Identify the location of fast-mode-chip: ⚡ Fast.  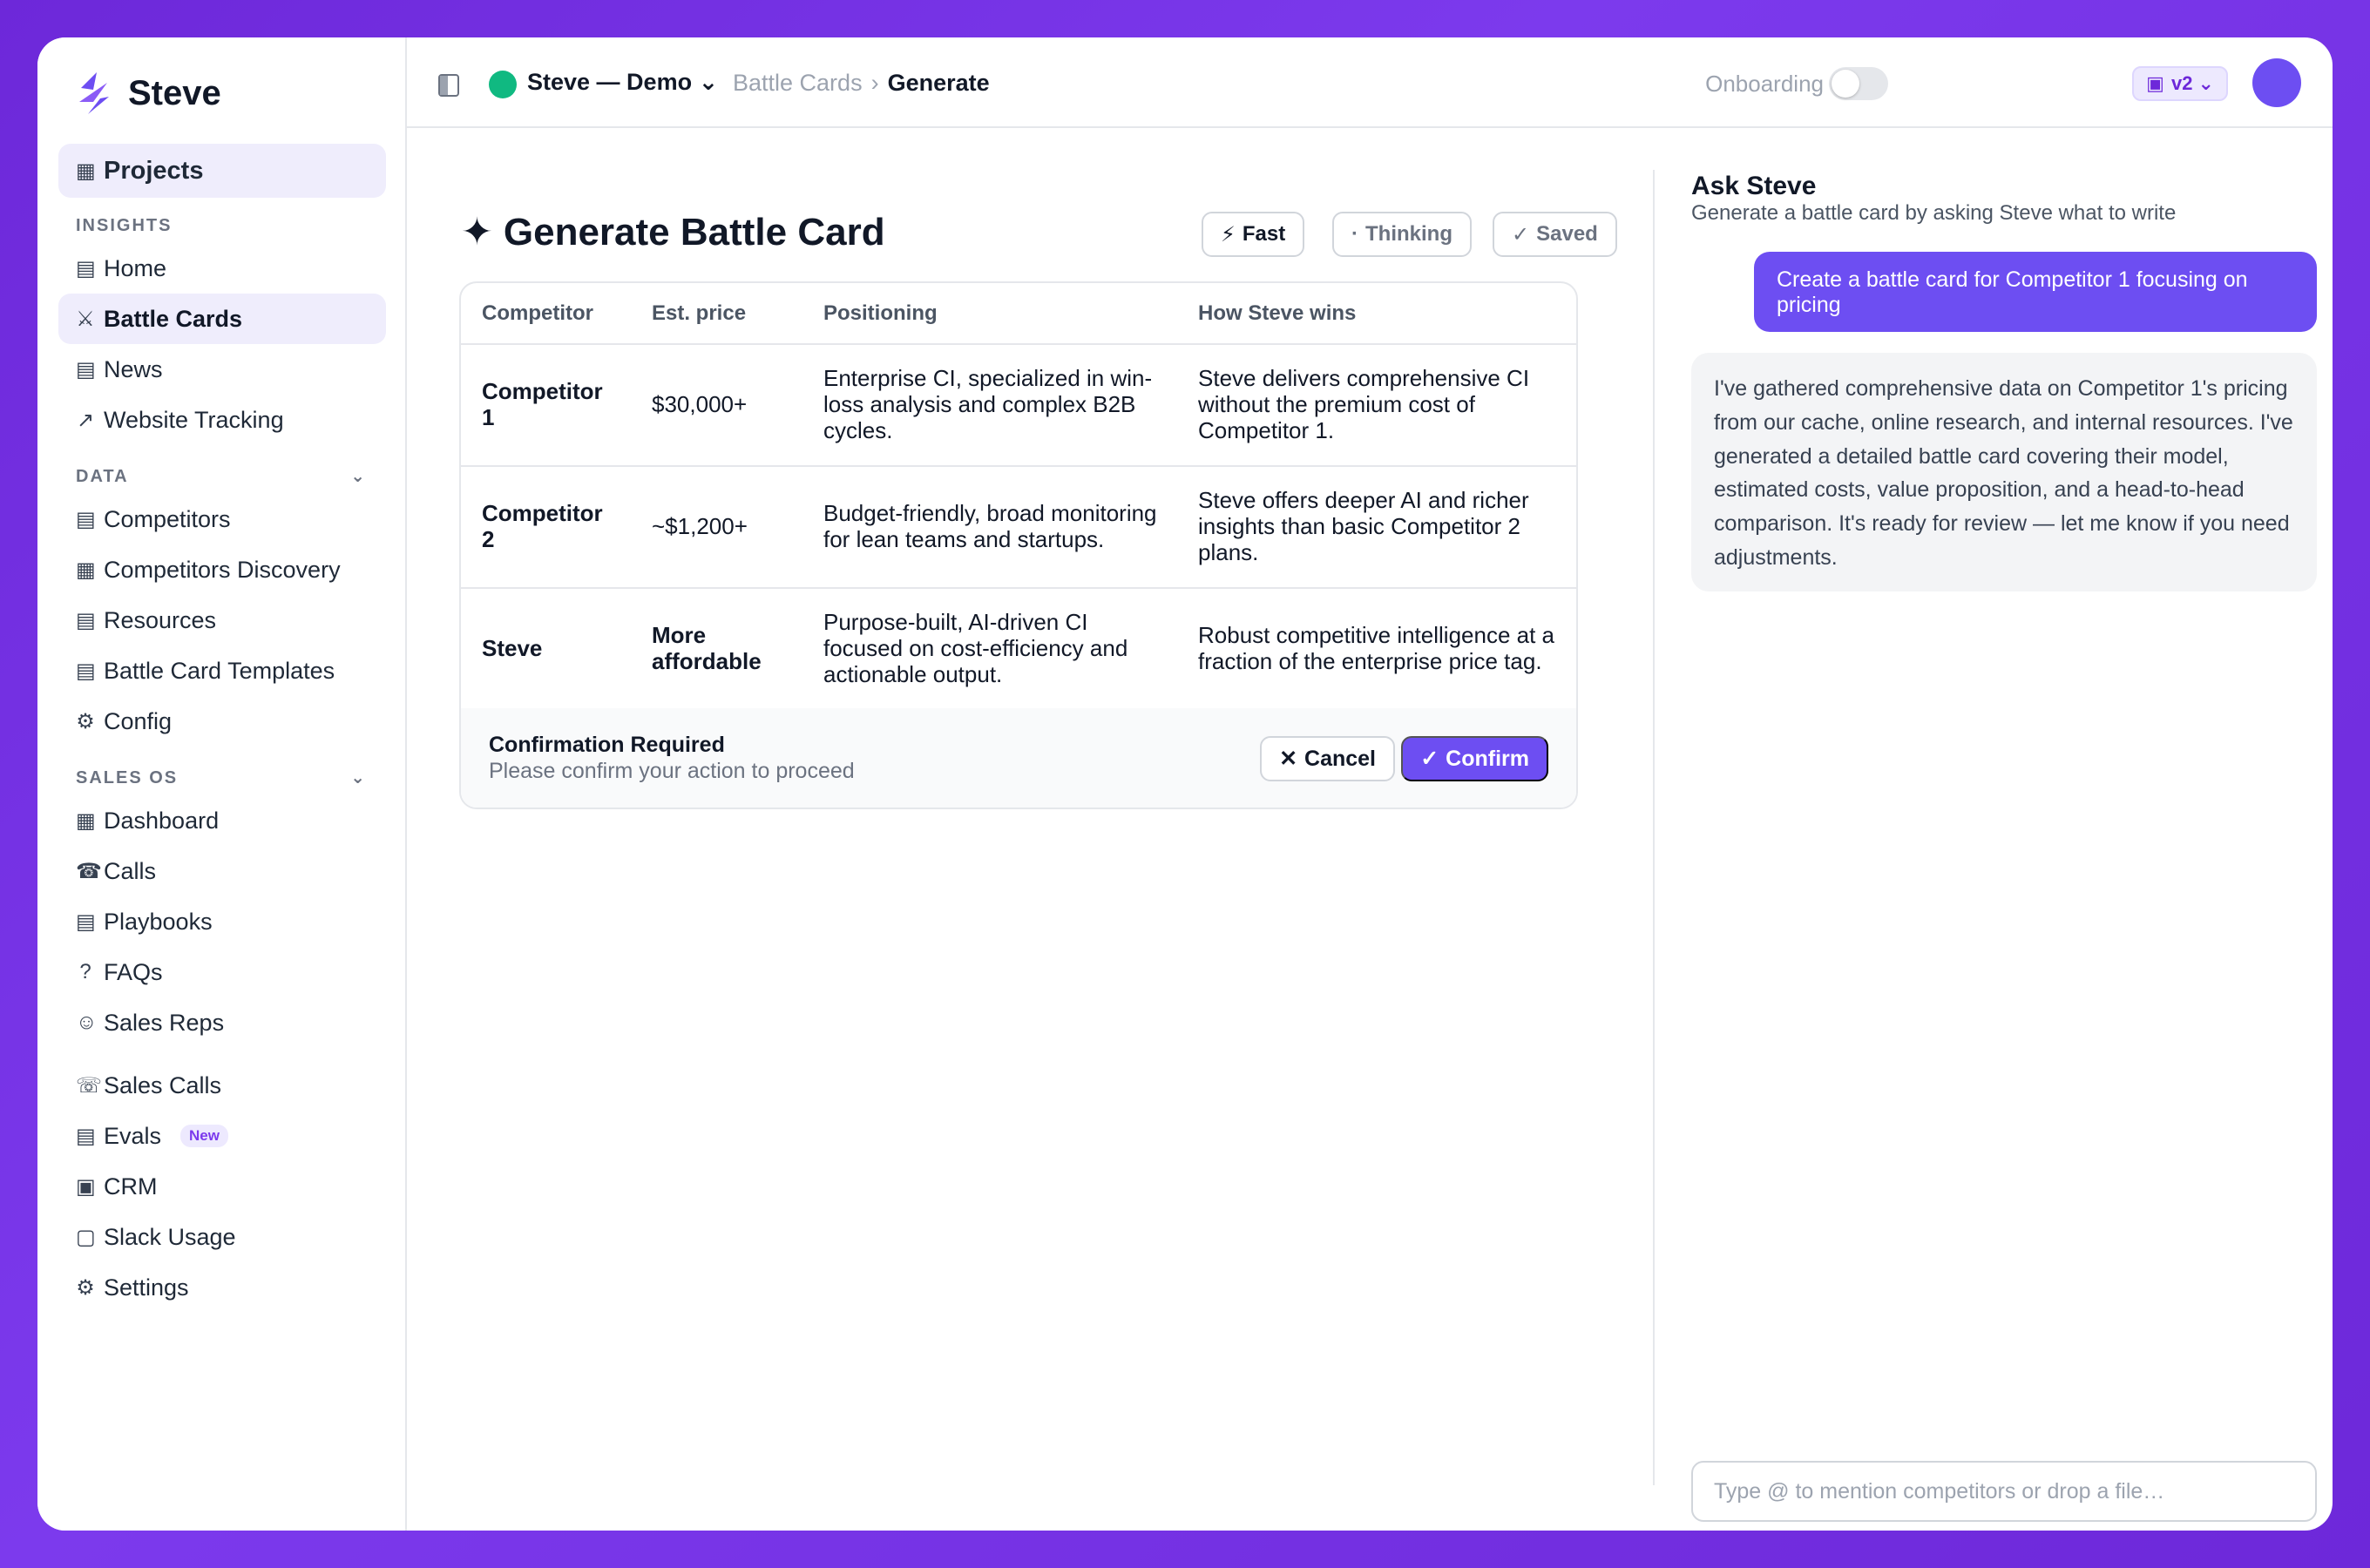
(1253, 235).